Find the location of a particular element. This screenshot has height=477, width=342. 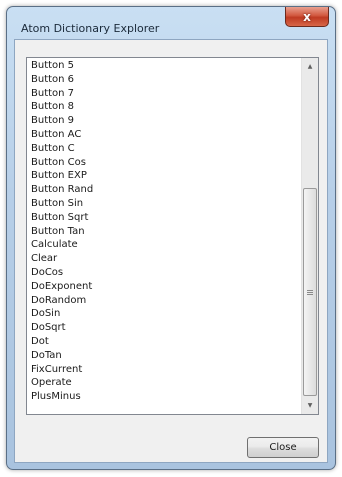

close-button: Close is located at coordinates (283, 447).